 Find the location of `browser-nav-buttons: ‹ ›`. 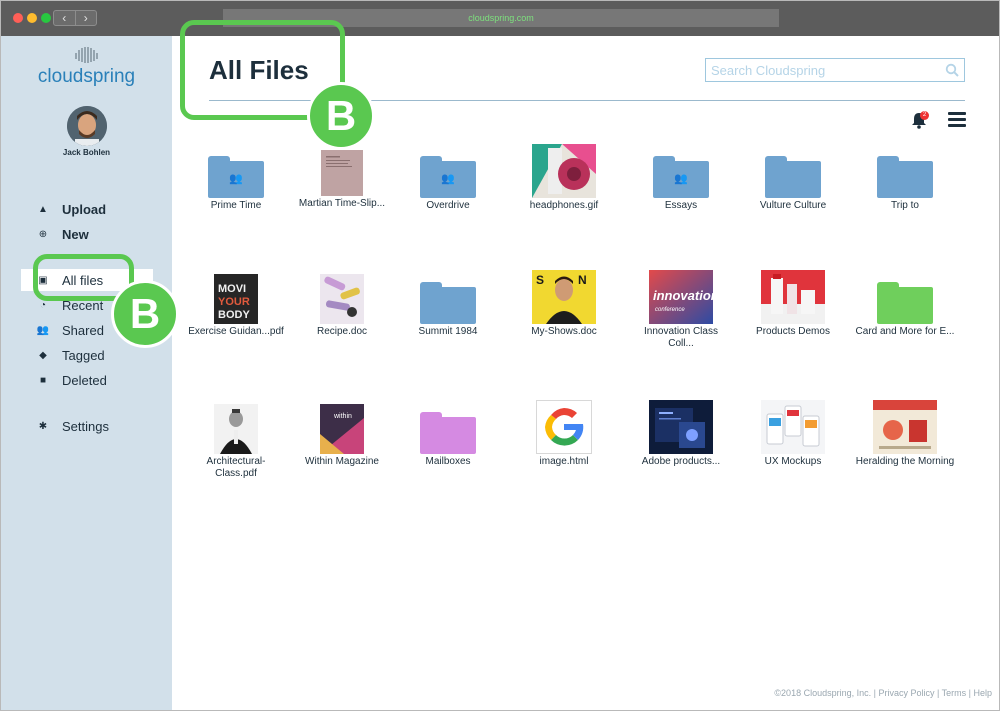

browser-nav-buttons: ‹ › is located at coordinates (75, 18).